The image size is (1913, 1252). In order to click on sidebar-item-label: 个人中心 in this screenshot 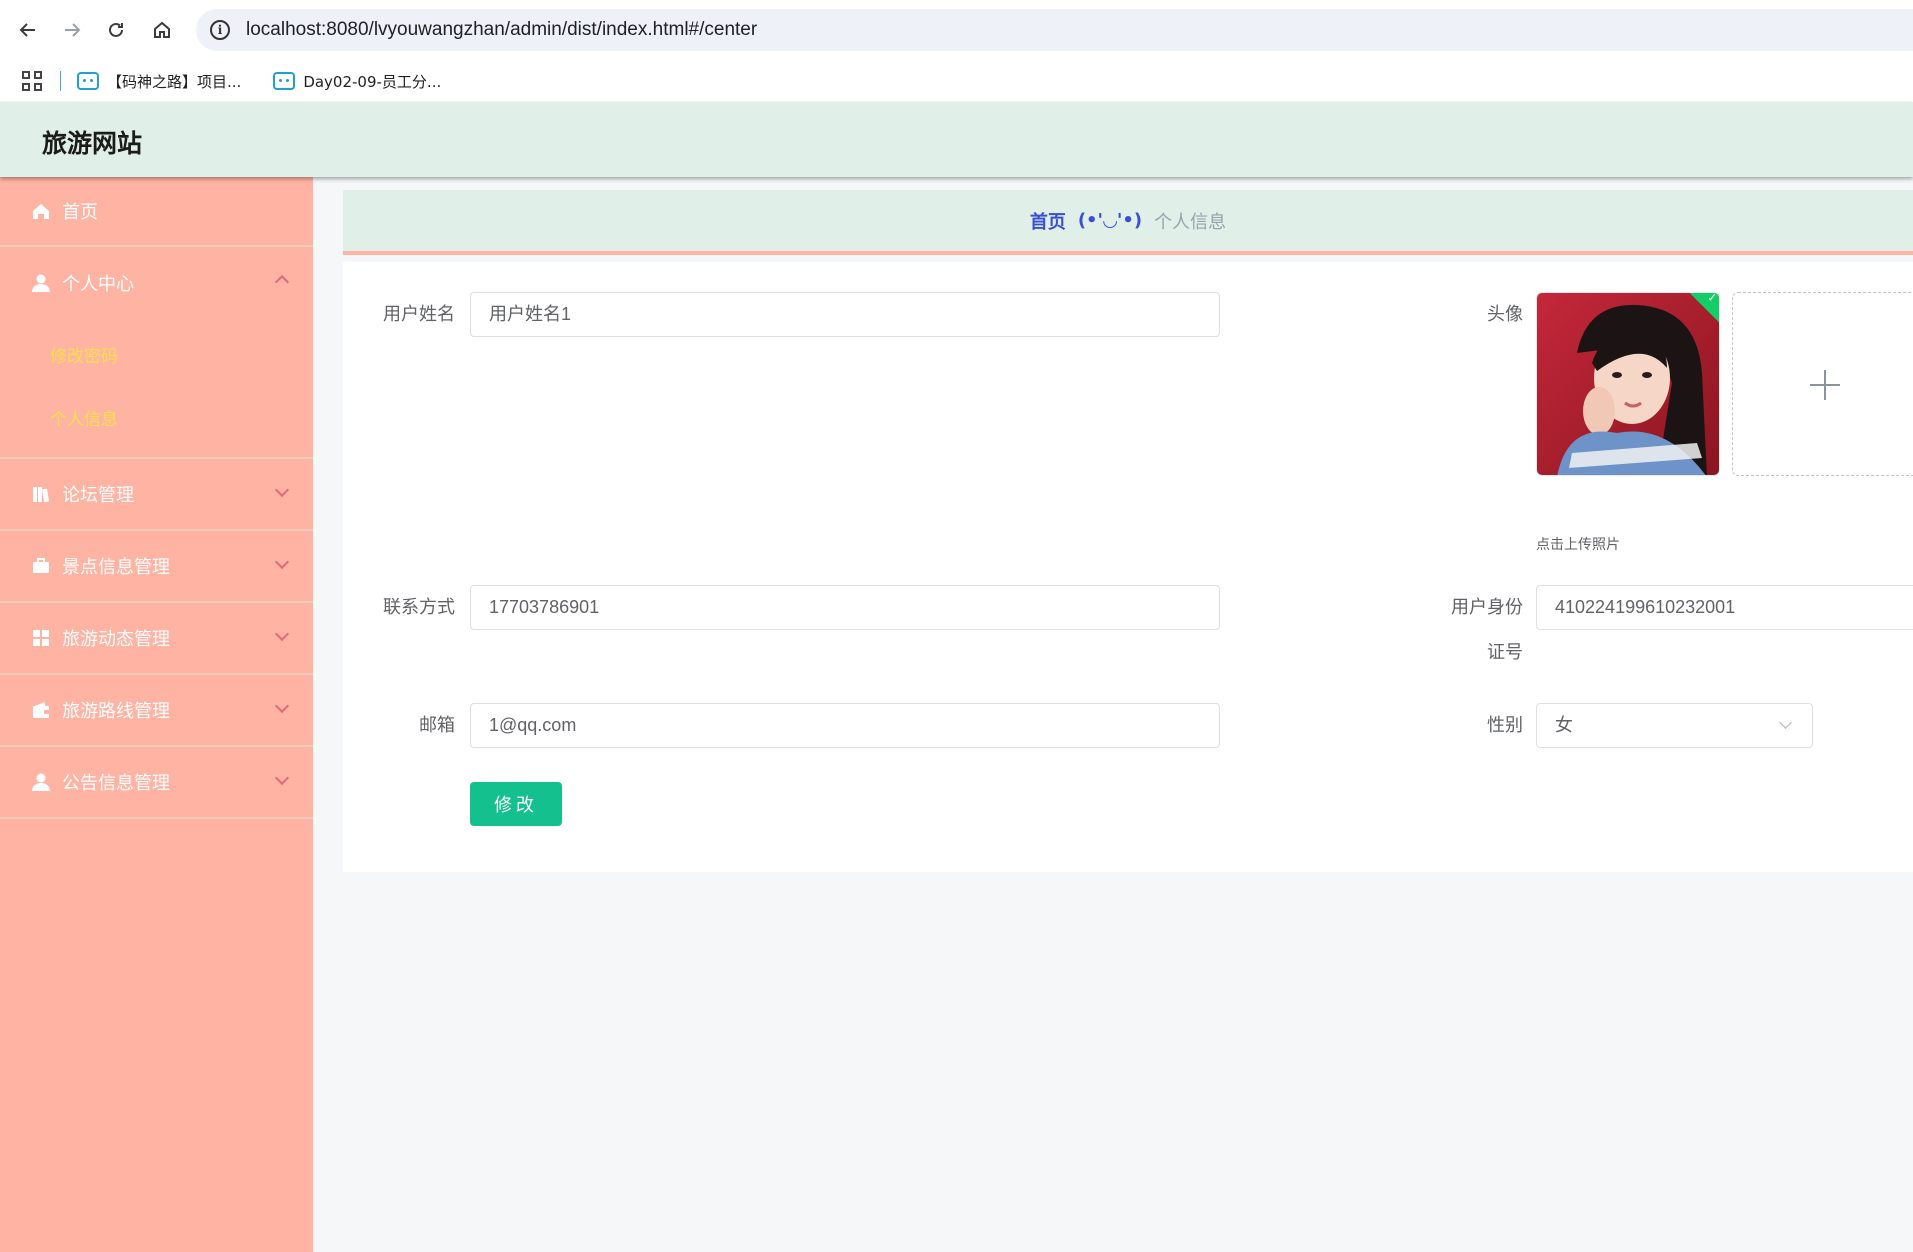, I will do `click(98, 284)`.